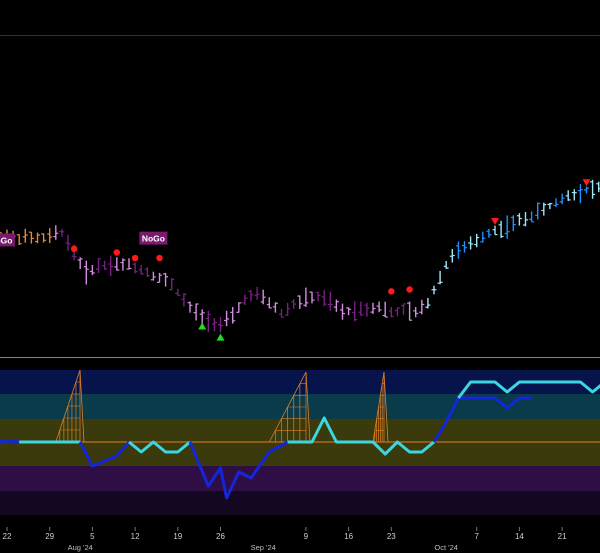  Describe the element at coordinates (220, 536) in the screenshot. I see `tick-label: 26` at that location.